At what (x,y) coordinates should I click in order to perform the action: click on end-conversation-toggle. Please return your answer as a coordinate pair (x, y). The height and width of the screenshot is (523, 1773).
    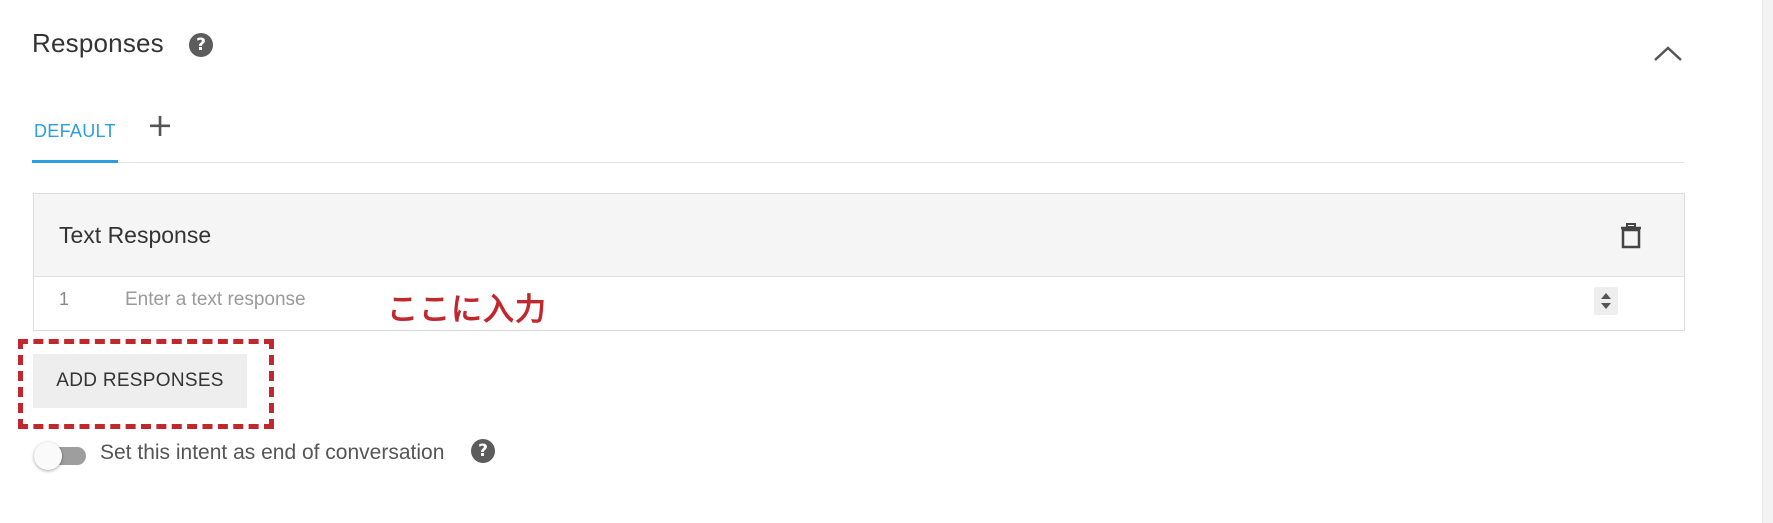
    Looking at the image, I should click on (60, 456).